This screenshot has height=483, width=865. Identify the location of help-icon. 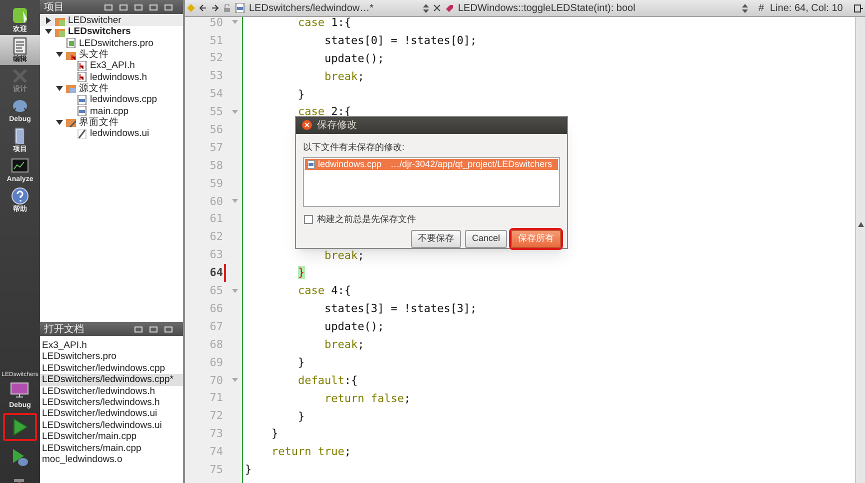
(20, 195).